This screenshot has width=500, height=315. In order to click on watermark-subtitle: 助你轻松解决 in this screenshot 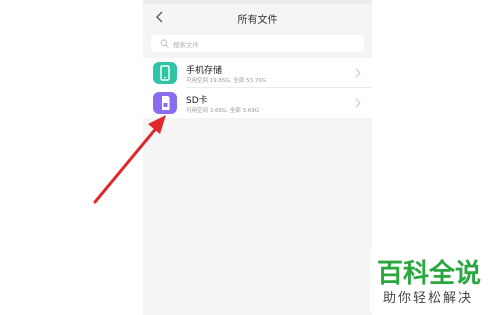, I will do `click(428, 298)`.